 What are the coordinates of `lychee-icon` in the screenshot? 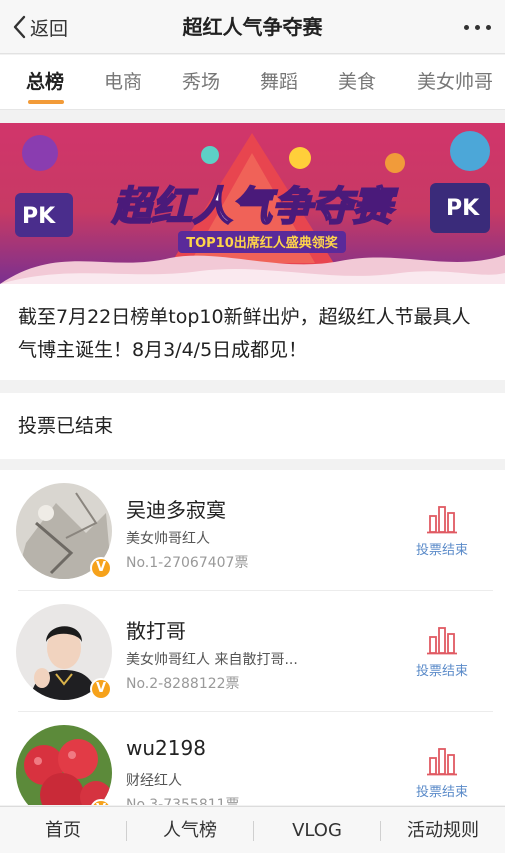 It's located at (64, 765).